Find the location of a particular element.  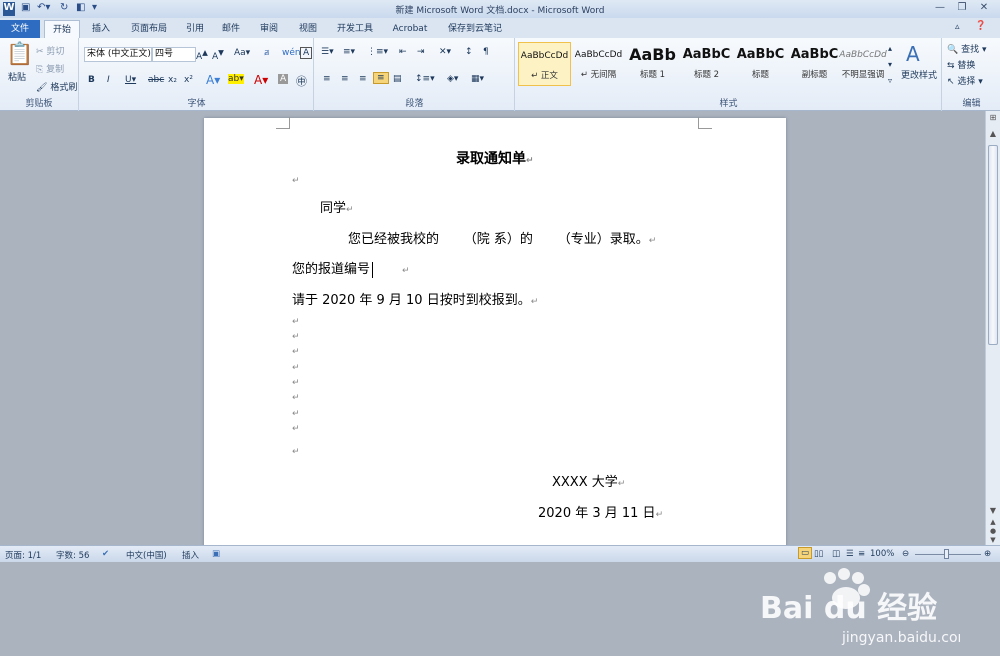

paste-button: 粘贴 is located at coordinates (17, 76).